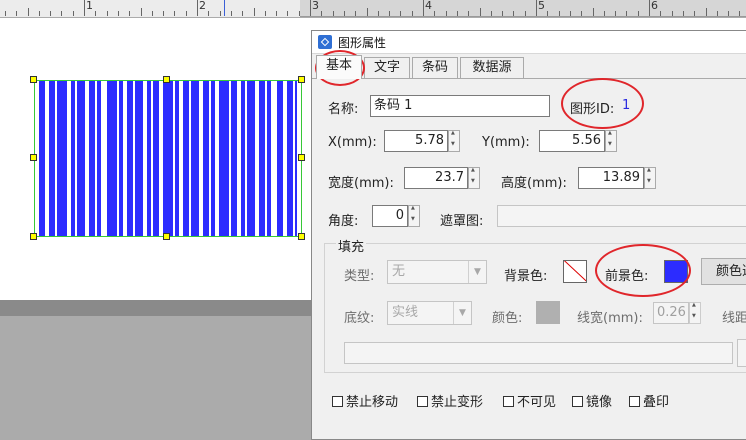 Image resolution: width=746 pixels, height=440 pixels. Describe the element at coordinates (33, 157) in the screenshot. I see `resize-handle-left` at that location.